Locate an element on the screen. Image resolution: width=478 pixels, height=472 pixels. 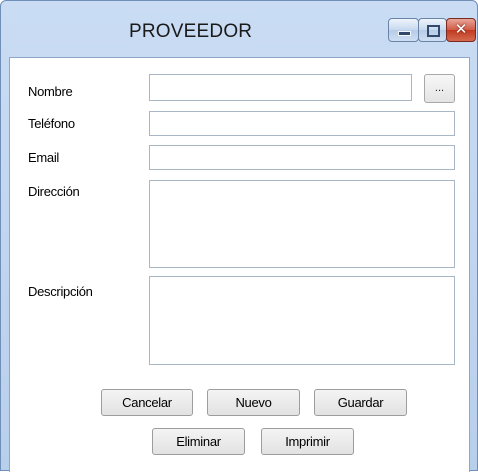
nombre-label: Nombre is located at coordinates (50, 91).